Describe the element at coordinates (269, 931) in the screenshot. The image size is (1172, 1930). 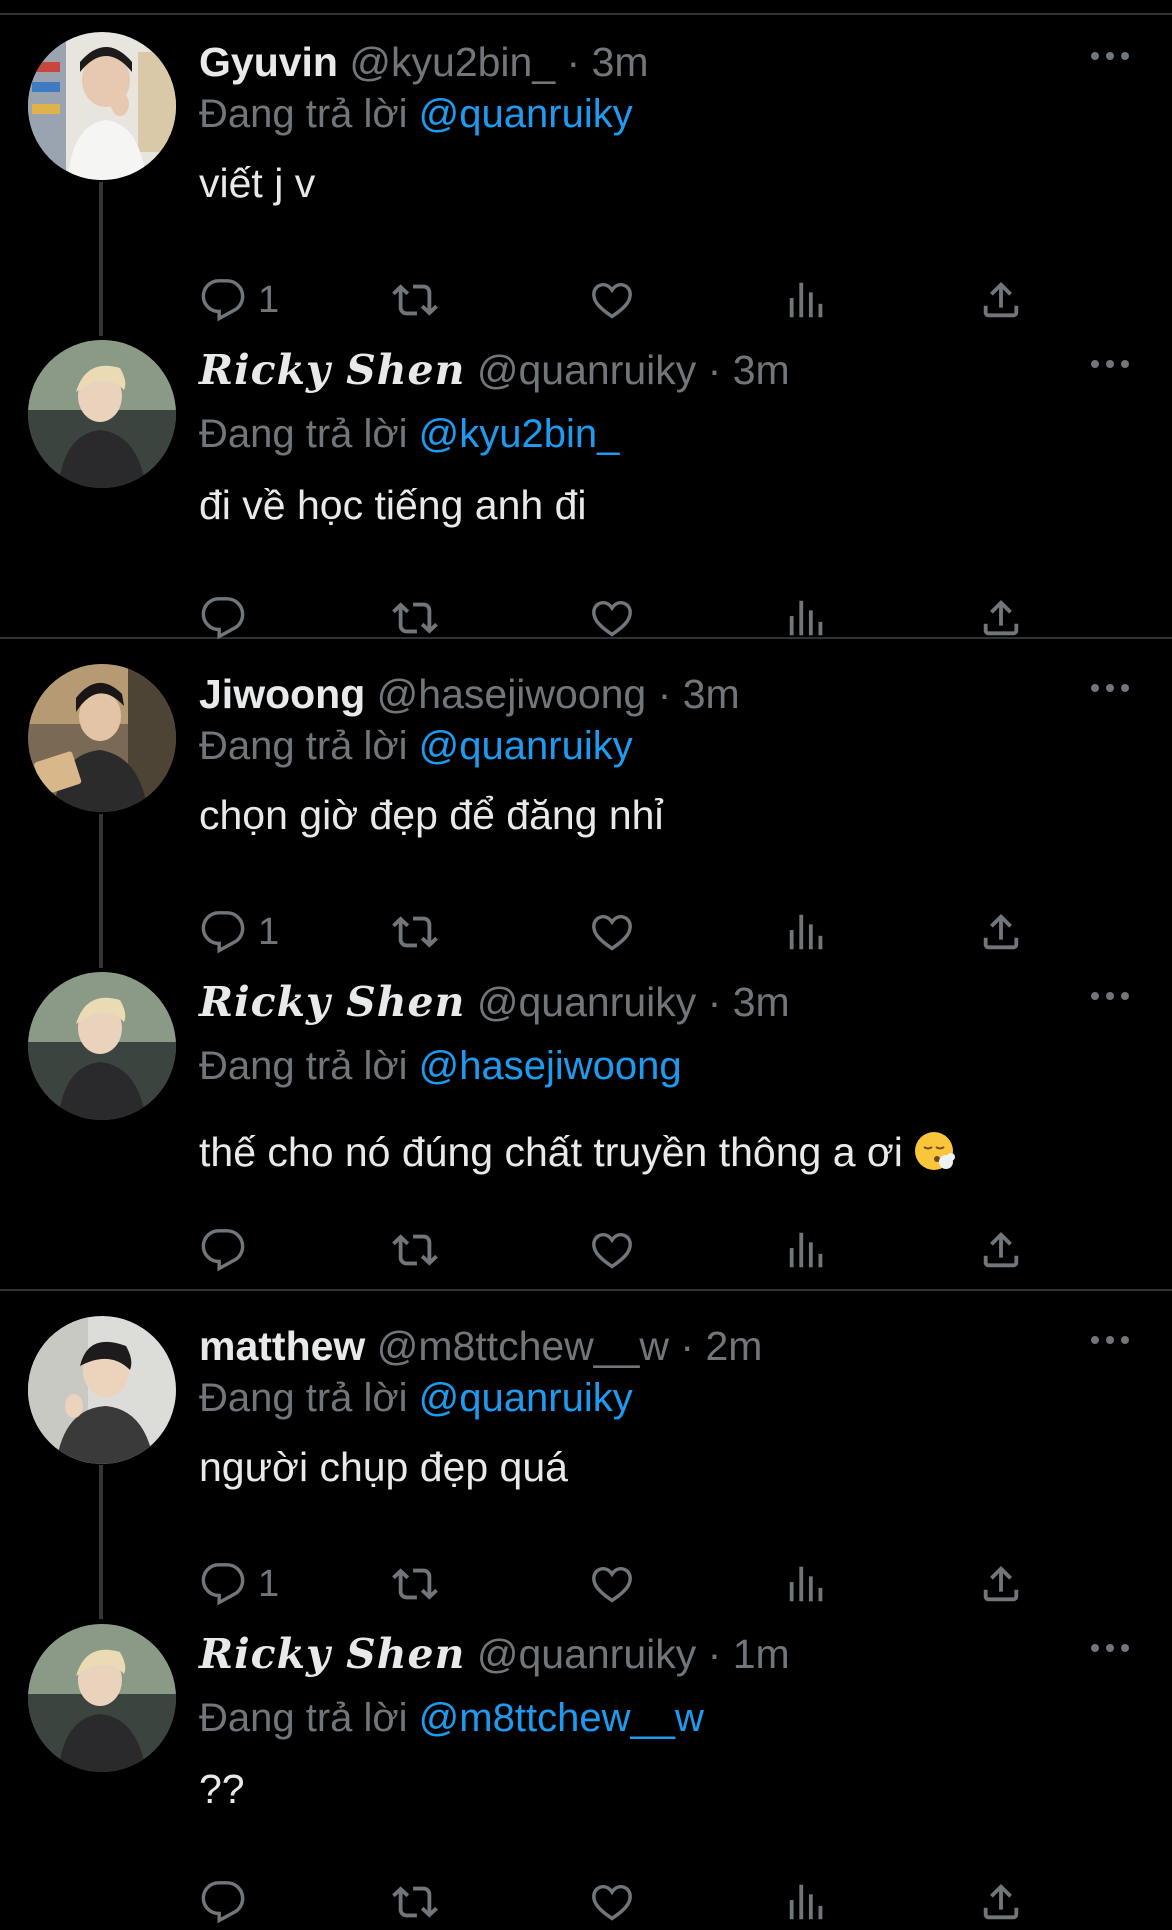
I see `reply-count: 1` at that location.